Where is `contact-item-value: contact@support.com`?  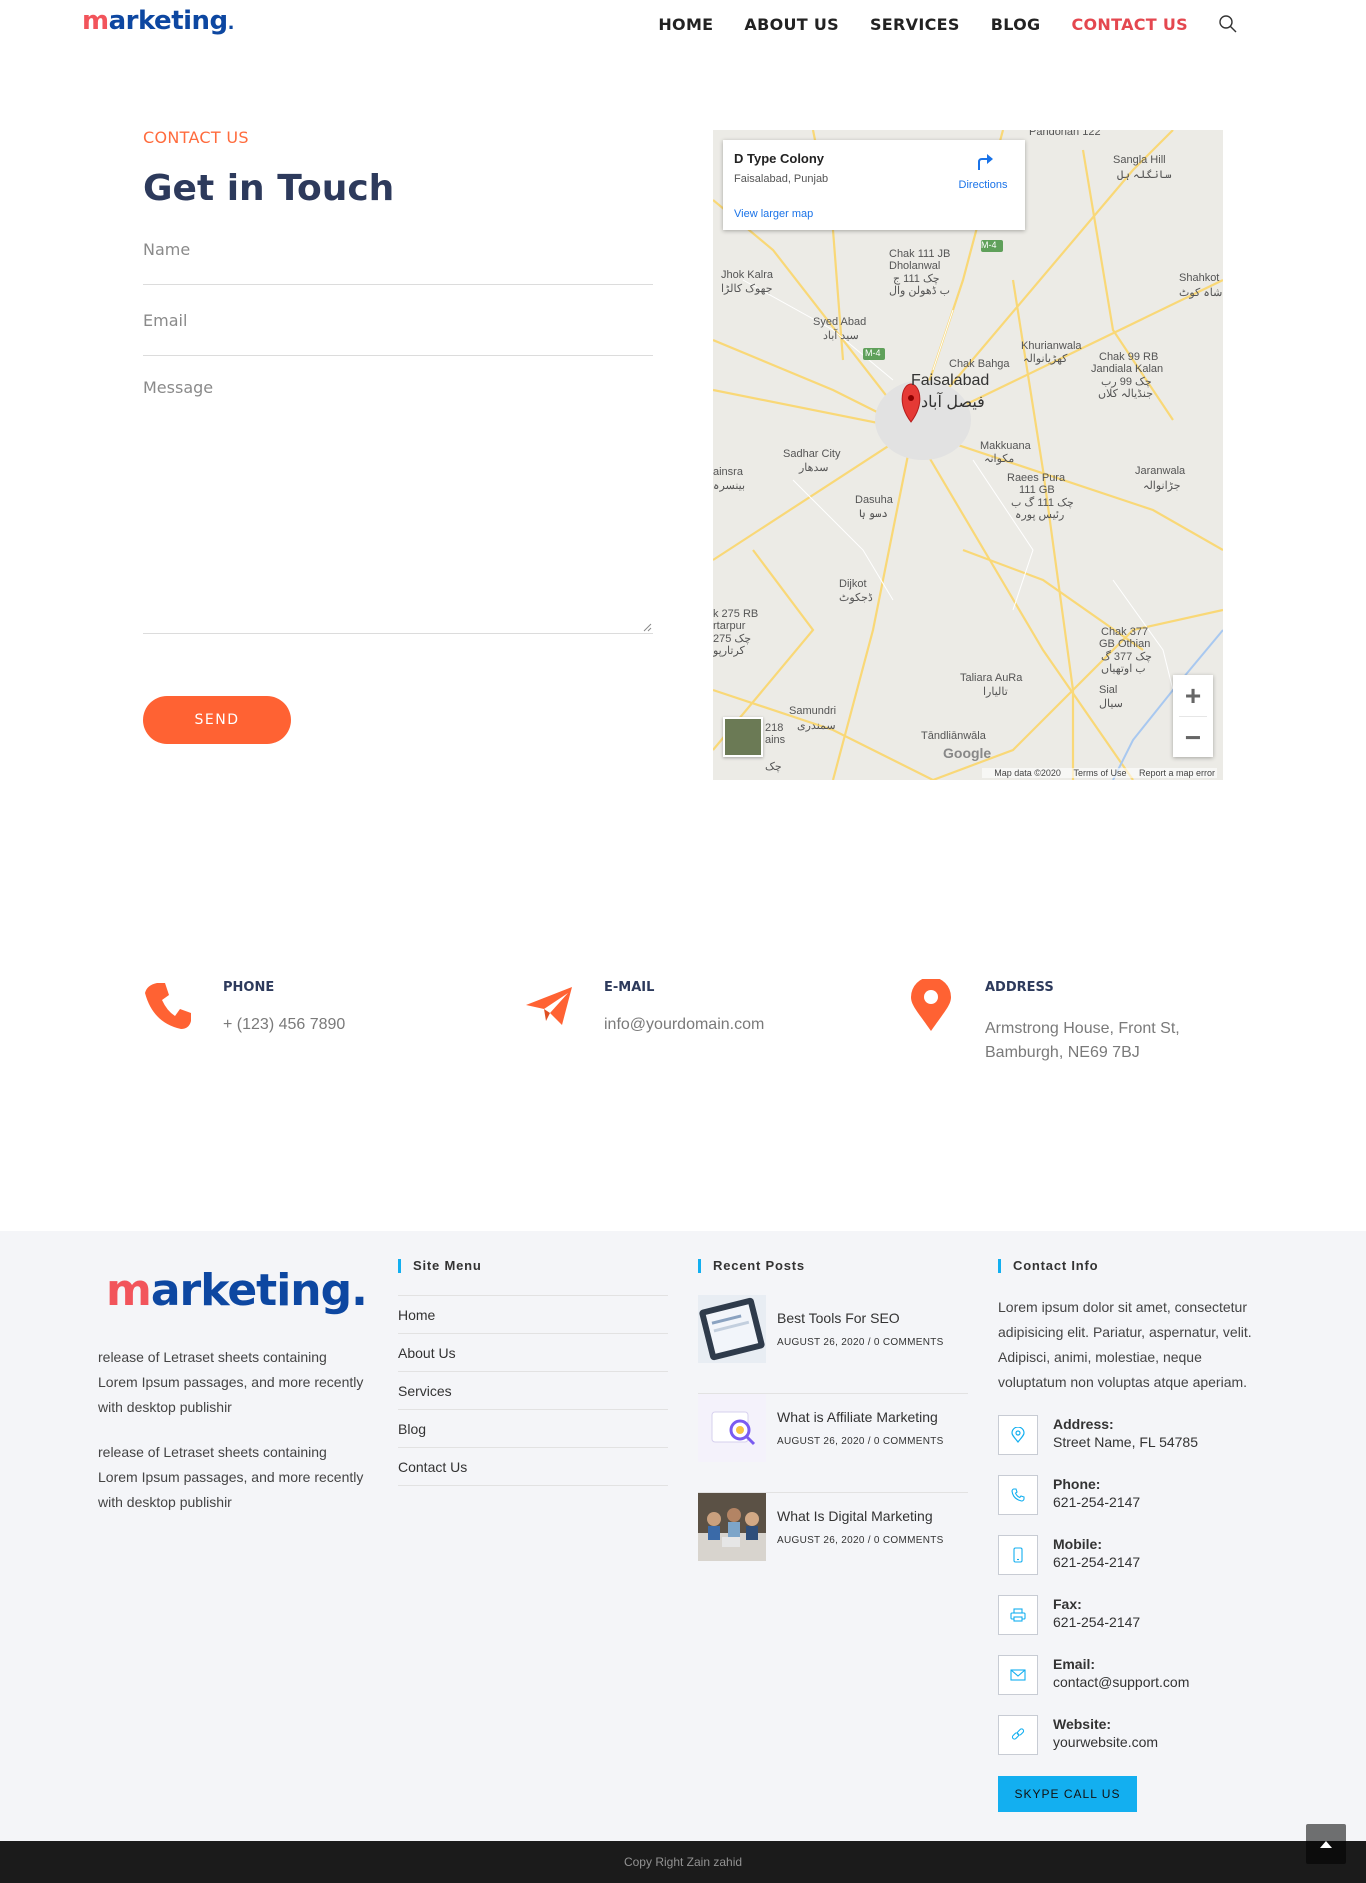 contact-item-value: contact@support.com is located at coordinates (1121, 1682).